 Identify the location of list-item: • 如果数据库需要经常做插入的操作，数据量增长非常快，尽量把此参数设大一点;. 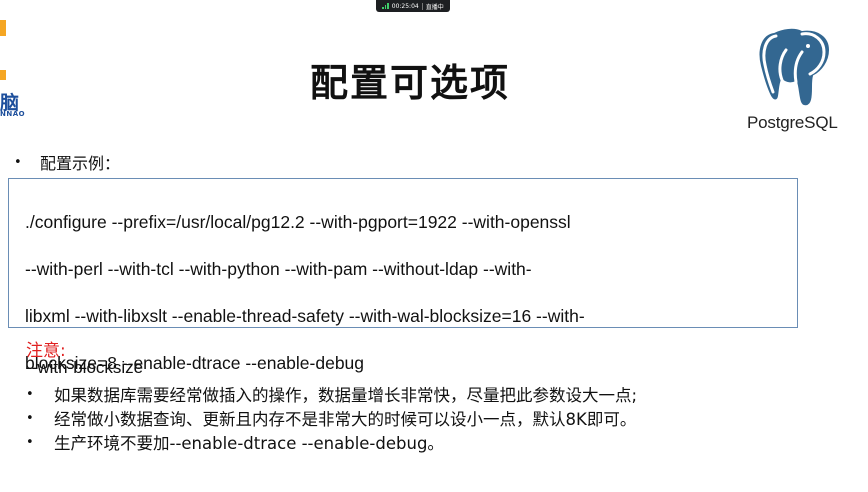
(331, 394).